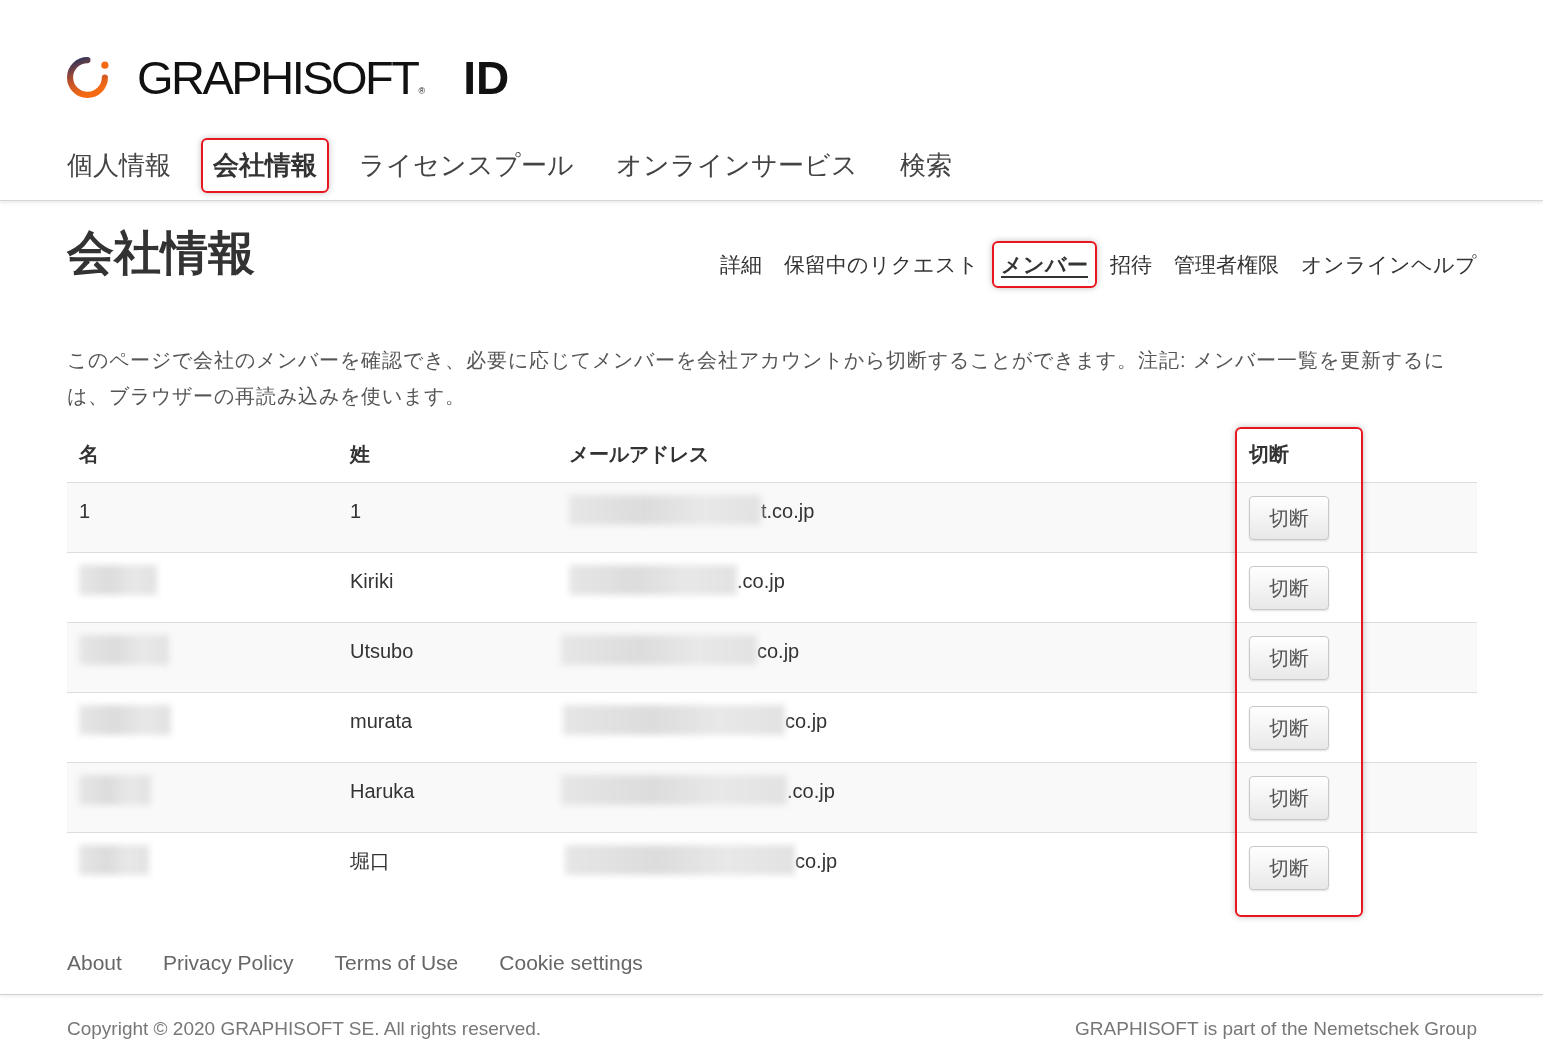 The image size is (1543, 1039). Describe the element at coordinates (89, 454) in the screenshot. I see `column-header: 名` at that location.